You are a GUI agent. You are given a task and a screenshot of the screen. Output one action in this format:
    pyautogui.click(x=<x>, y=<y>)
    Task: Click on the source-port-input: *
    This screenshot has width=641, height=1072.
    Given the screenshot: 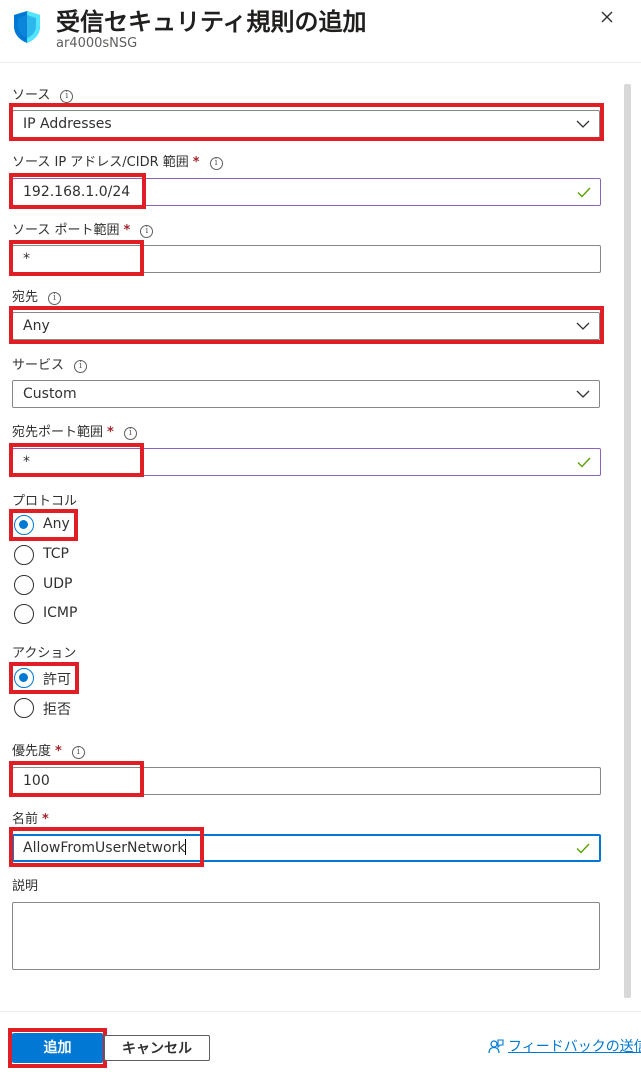 What is the action you would take?
    pyautogui.click(x=306, y=259)
    